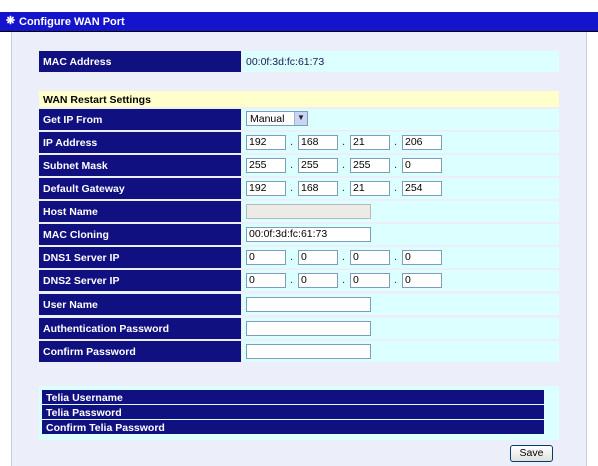 Image resolution: width=598 pixels, height=466 pixels. Describe the element at coordinates (308, 351) in the screenshot. I see `confirm-password-field` at that location.